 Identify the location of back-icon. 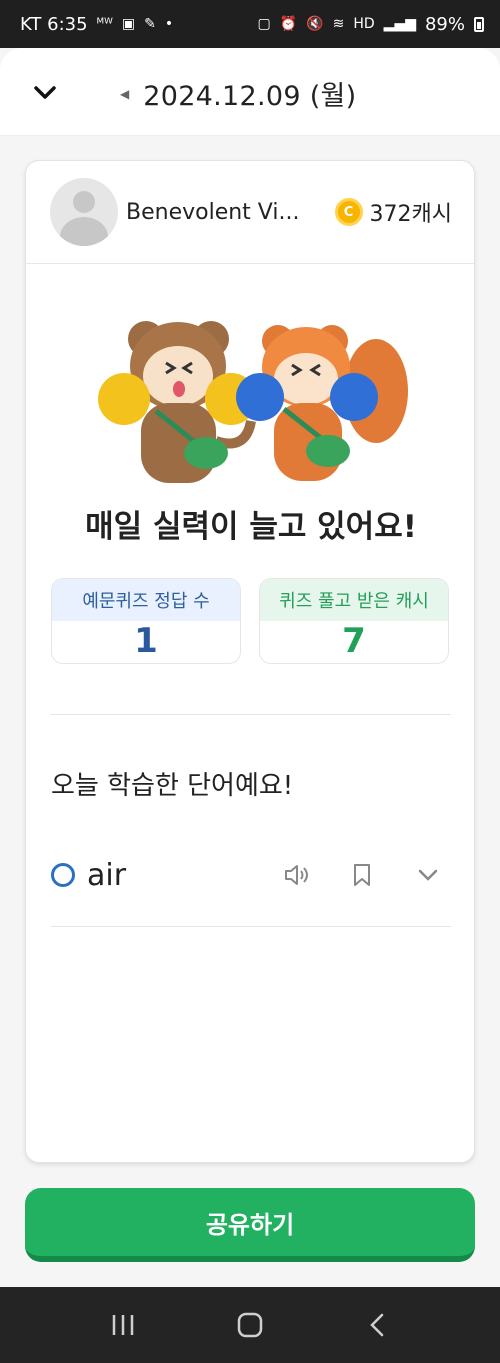
(376, 1325).